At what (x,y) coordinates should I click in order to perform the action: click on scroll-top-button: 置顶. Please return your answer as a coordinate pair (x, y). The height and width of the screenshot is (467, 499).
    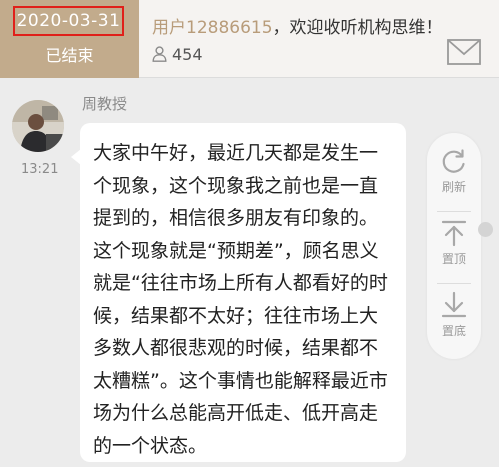
    Looking at the image, I should click on (454, 249).